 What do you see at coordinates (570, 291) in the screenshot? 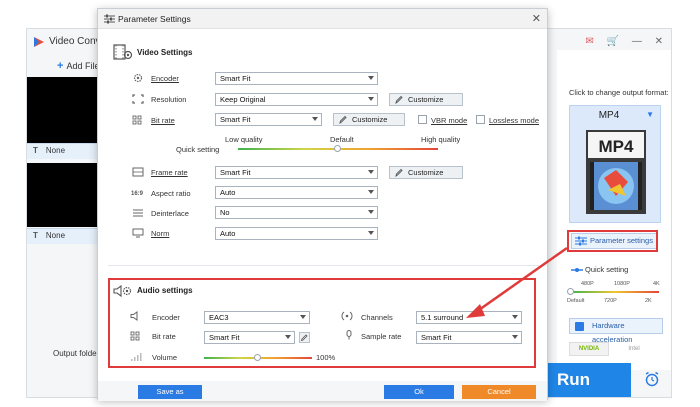
I see `quick-setting-knob` at bounding box center [570, 291].